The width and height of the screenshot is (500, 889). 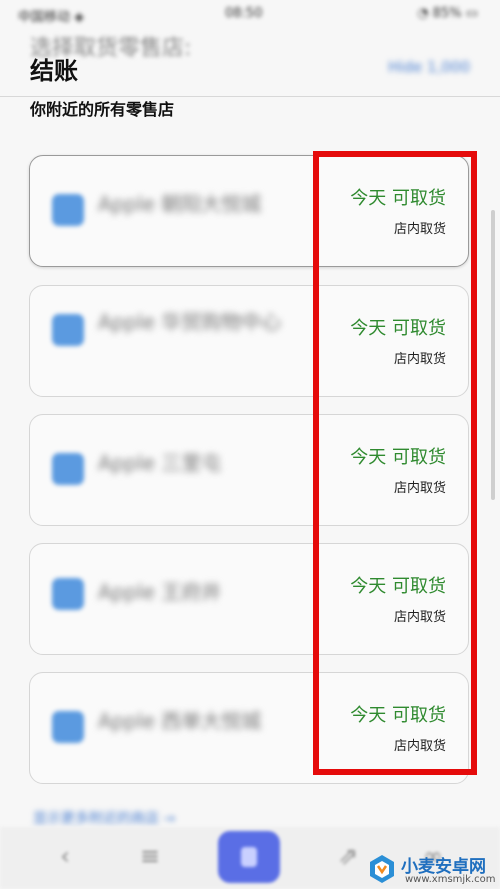 What do you see at coordinates (150, 856) in the screenshot?
I see `bag-icon: ≡` at bounding box center [150, 856].